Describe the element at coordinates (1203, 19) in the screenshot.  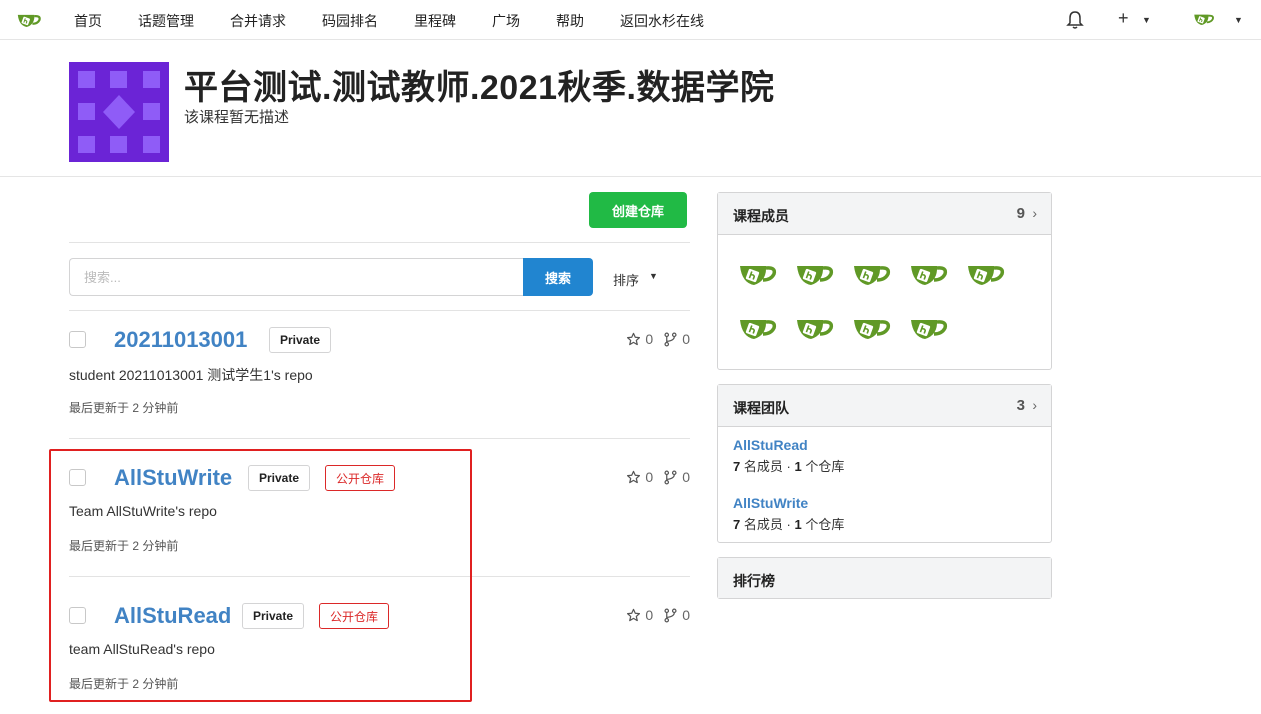
I see `user-avatar` at that location.